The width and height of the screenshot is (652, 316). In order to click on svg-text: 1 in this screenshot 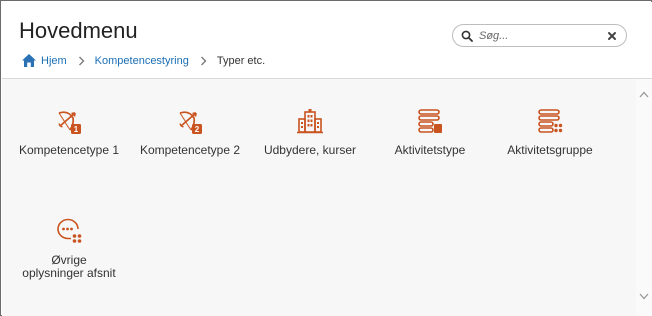, I will do `click(76, 129)`.